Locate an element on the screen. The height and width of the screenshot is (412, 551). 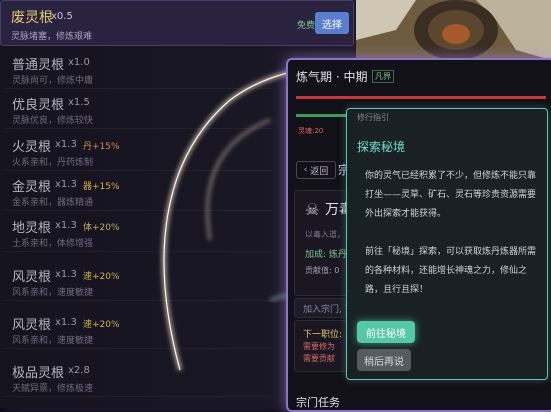
sect-bonus: 加成: 炼丹 is located at coordinates (326, 255).